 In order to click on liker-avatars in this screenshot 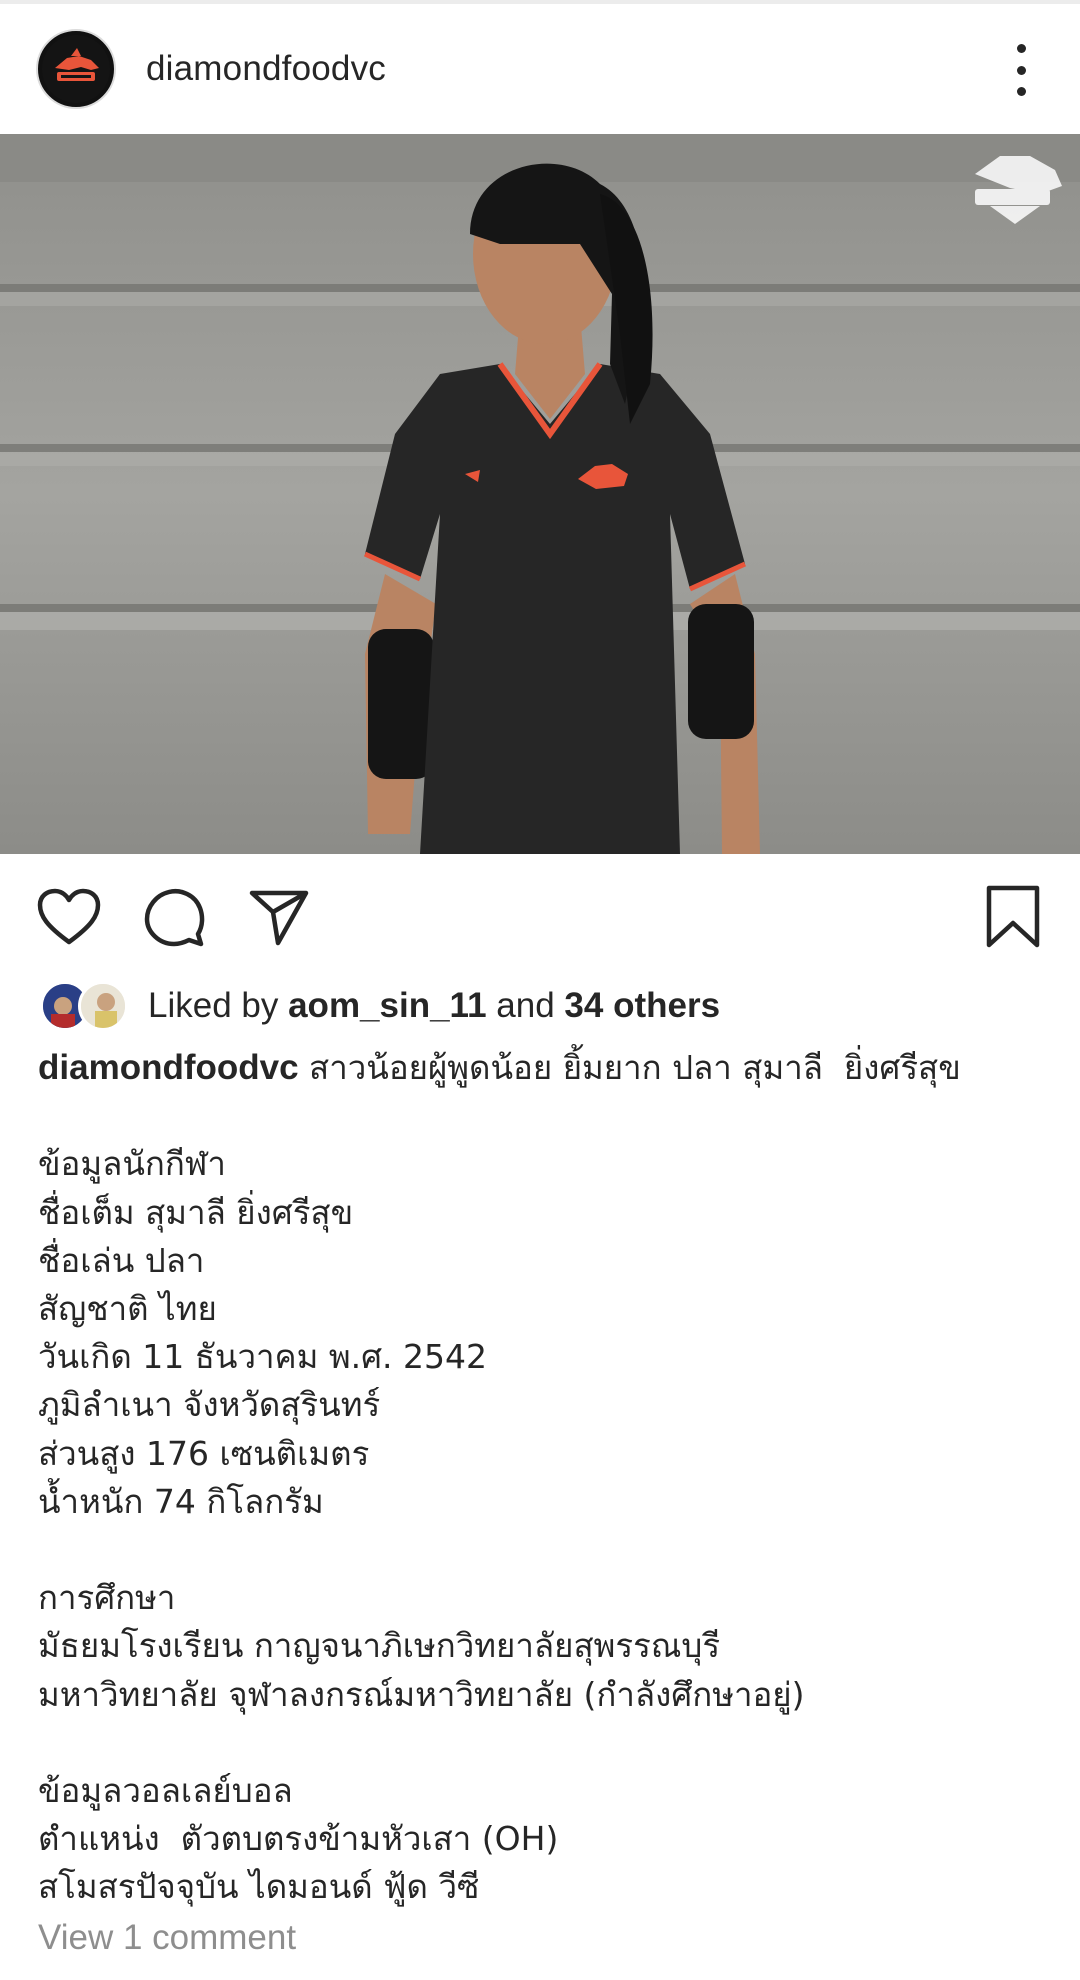, I will do `click(84, 1006)`.